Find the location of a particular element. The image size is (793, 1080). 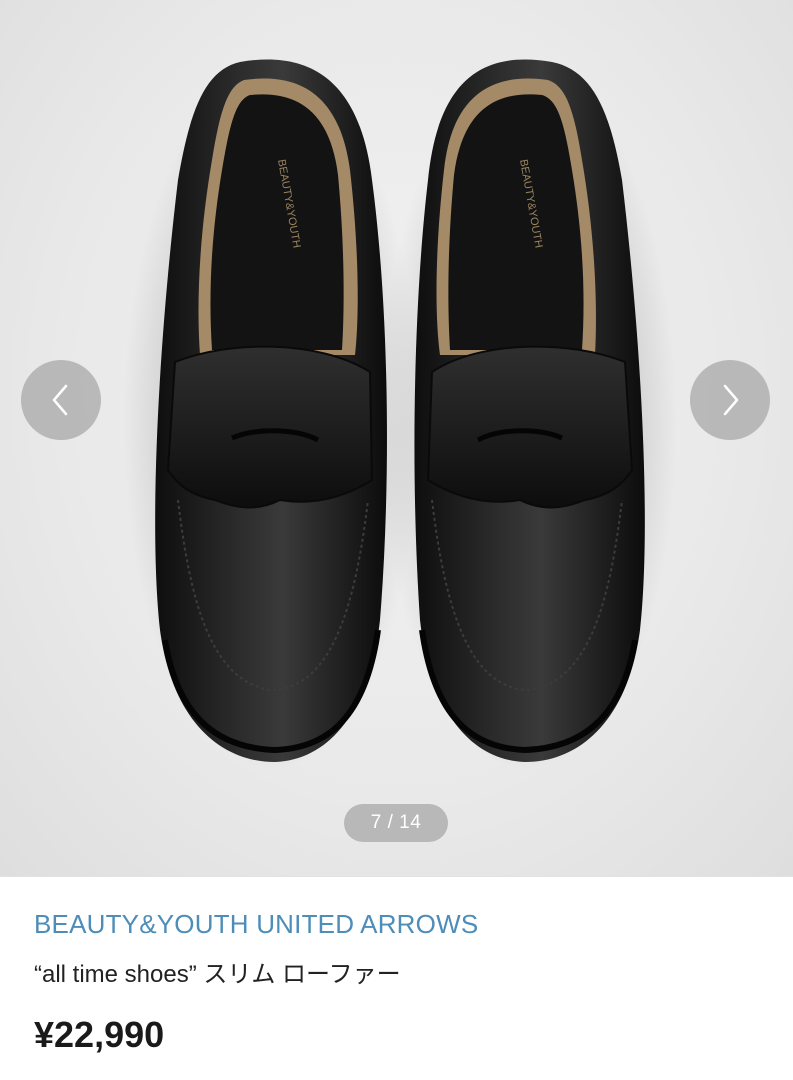

image-counter: 7 / 14 is located at coordinates (396, 823).